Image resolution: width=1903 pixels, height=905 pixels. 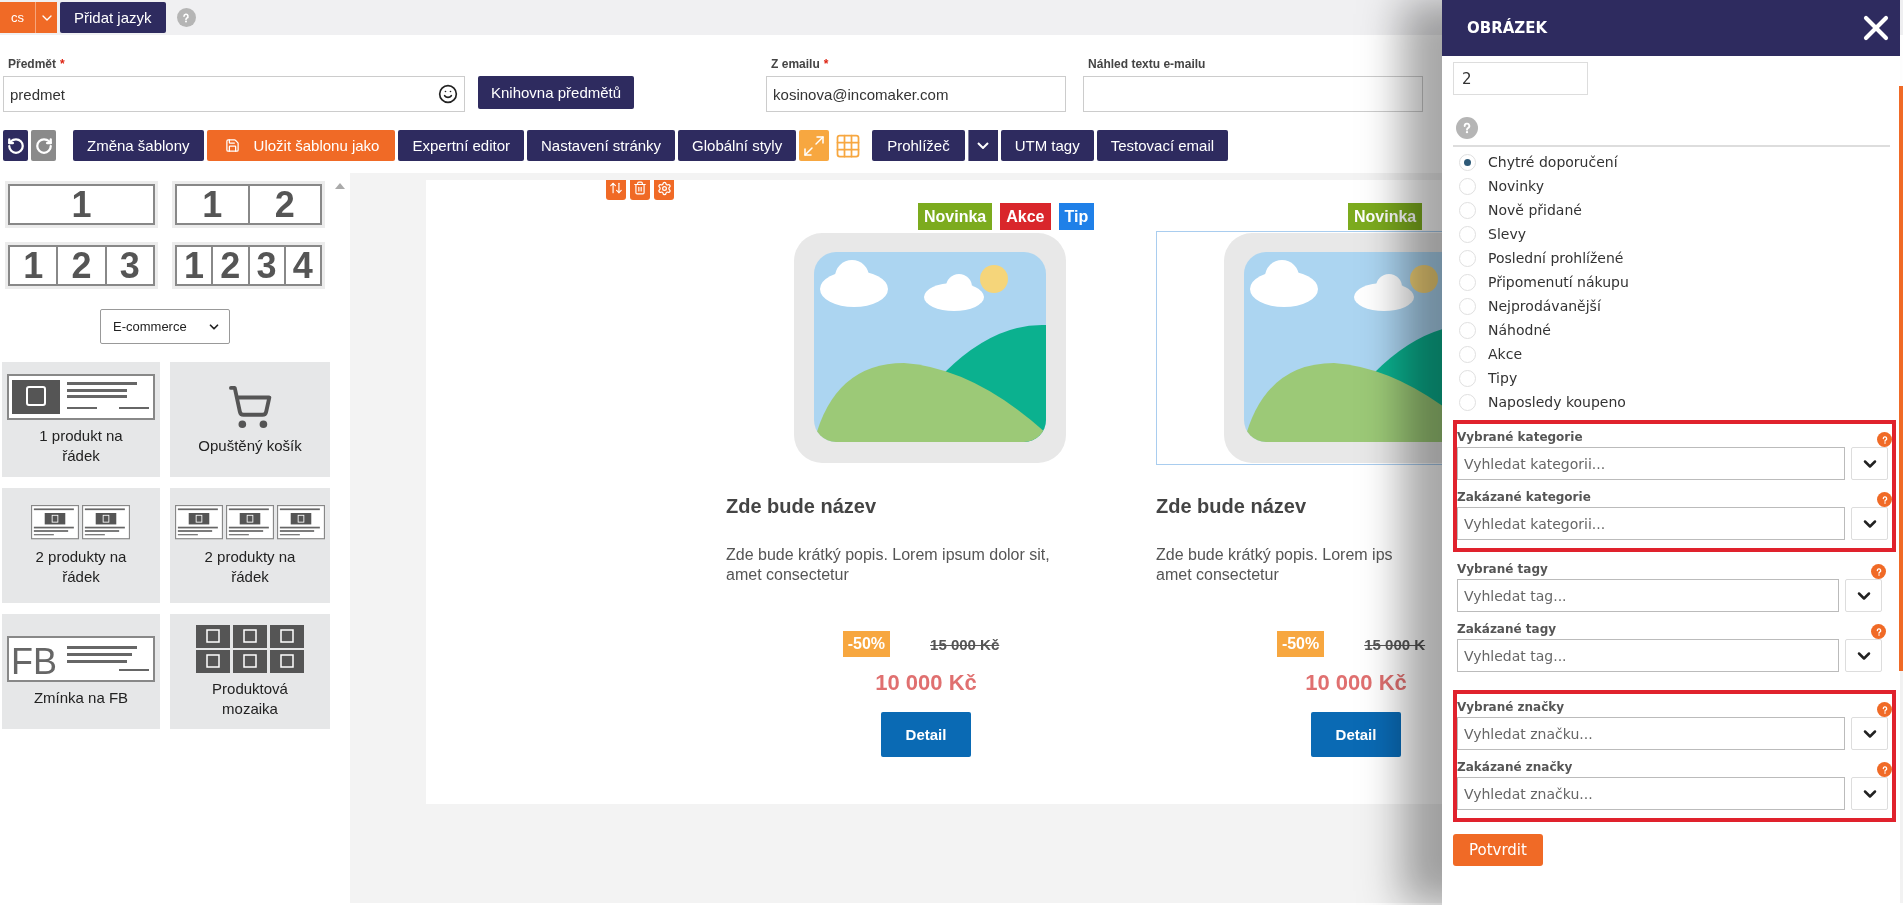 I want to click on fullscreen-button, so click(x=814, y=145).